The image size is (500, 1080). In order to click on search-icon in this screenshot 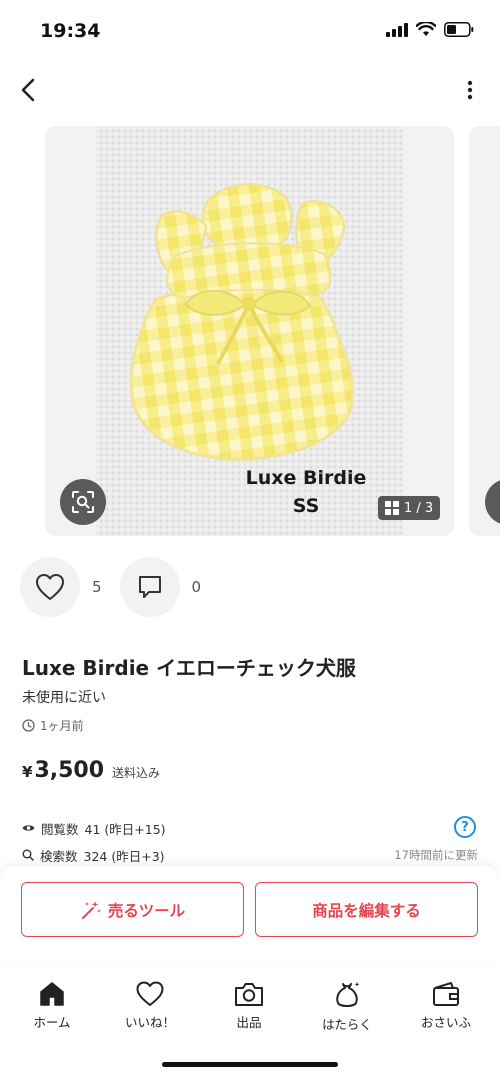, I will do `click(28, 855)`.